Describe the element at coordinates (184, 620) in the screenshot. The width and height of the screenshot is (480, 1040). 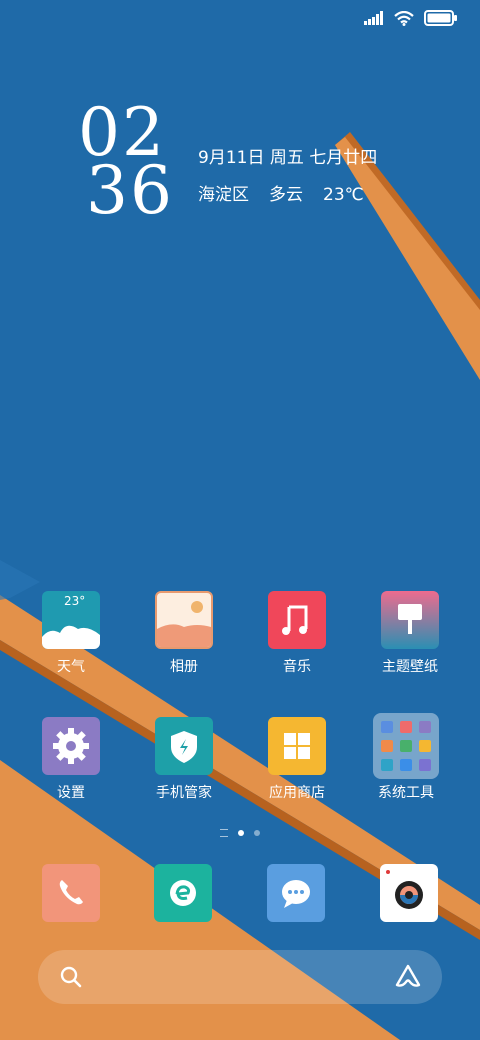
I see `gallery-icon` at that location.